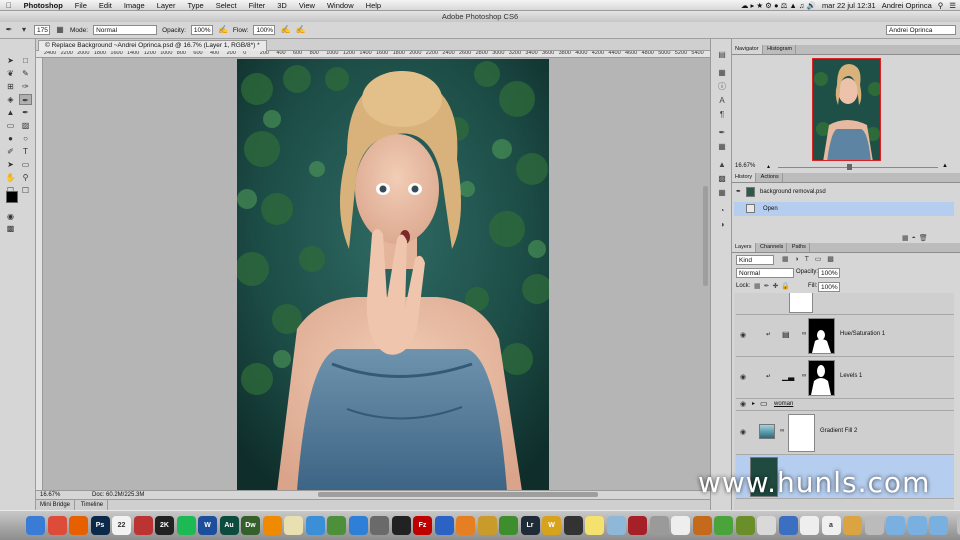 Image resolution: width=960 pixels, height=540 pixels. I want to click on list-icon: ☰, so click(952, 5).